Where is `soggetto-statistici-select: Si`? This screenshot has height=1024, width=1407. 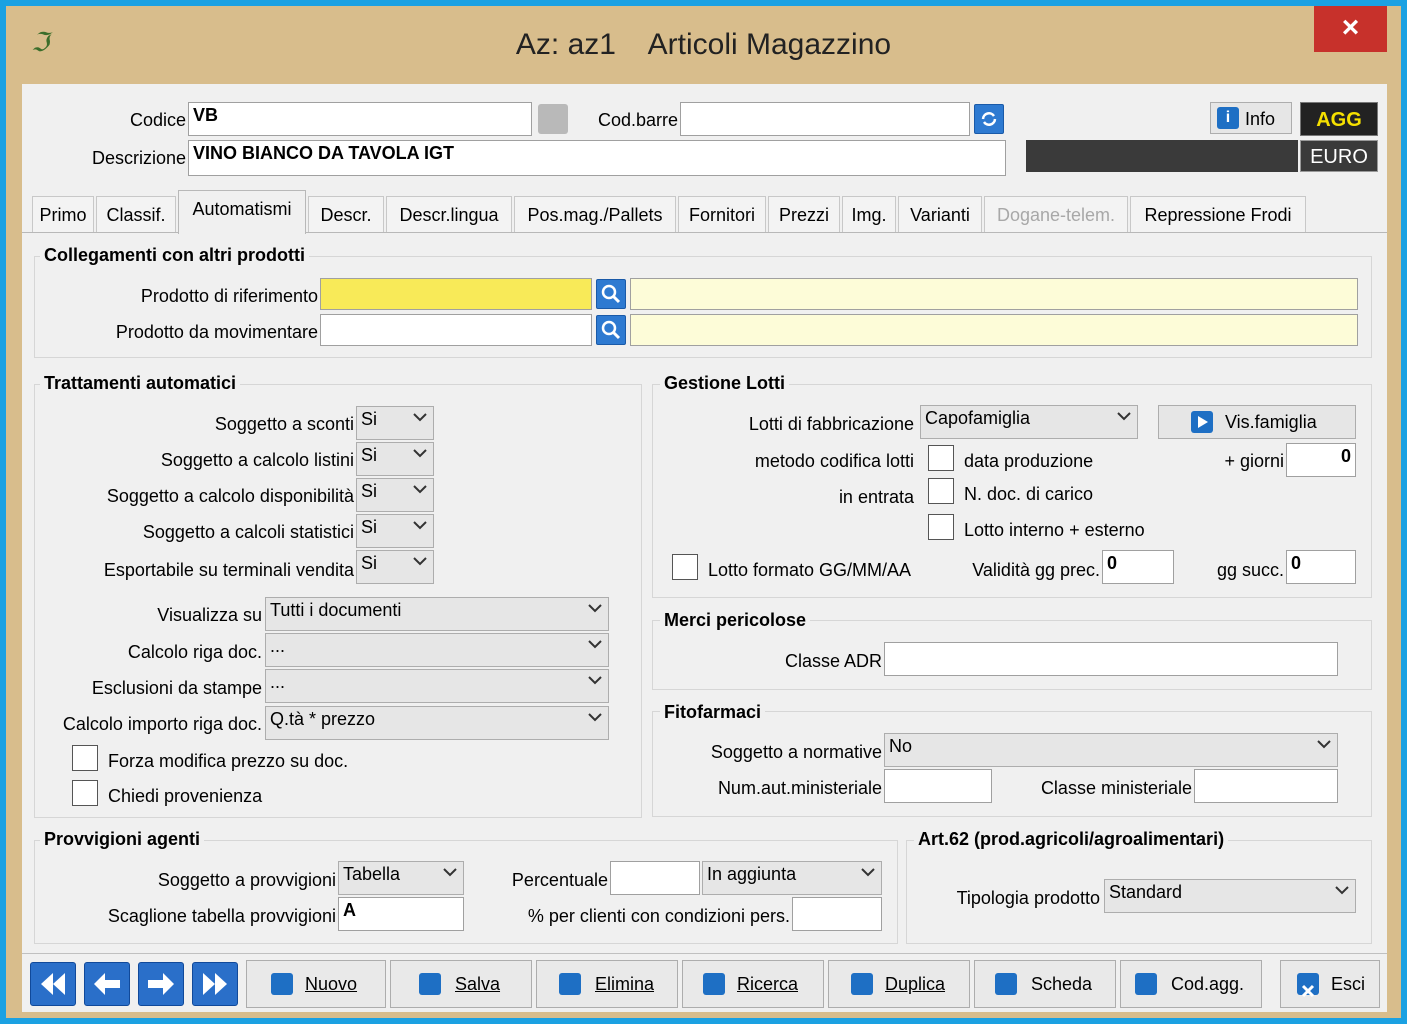 soggetto-statistici-select: Si is located at coordinates (395, 531).